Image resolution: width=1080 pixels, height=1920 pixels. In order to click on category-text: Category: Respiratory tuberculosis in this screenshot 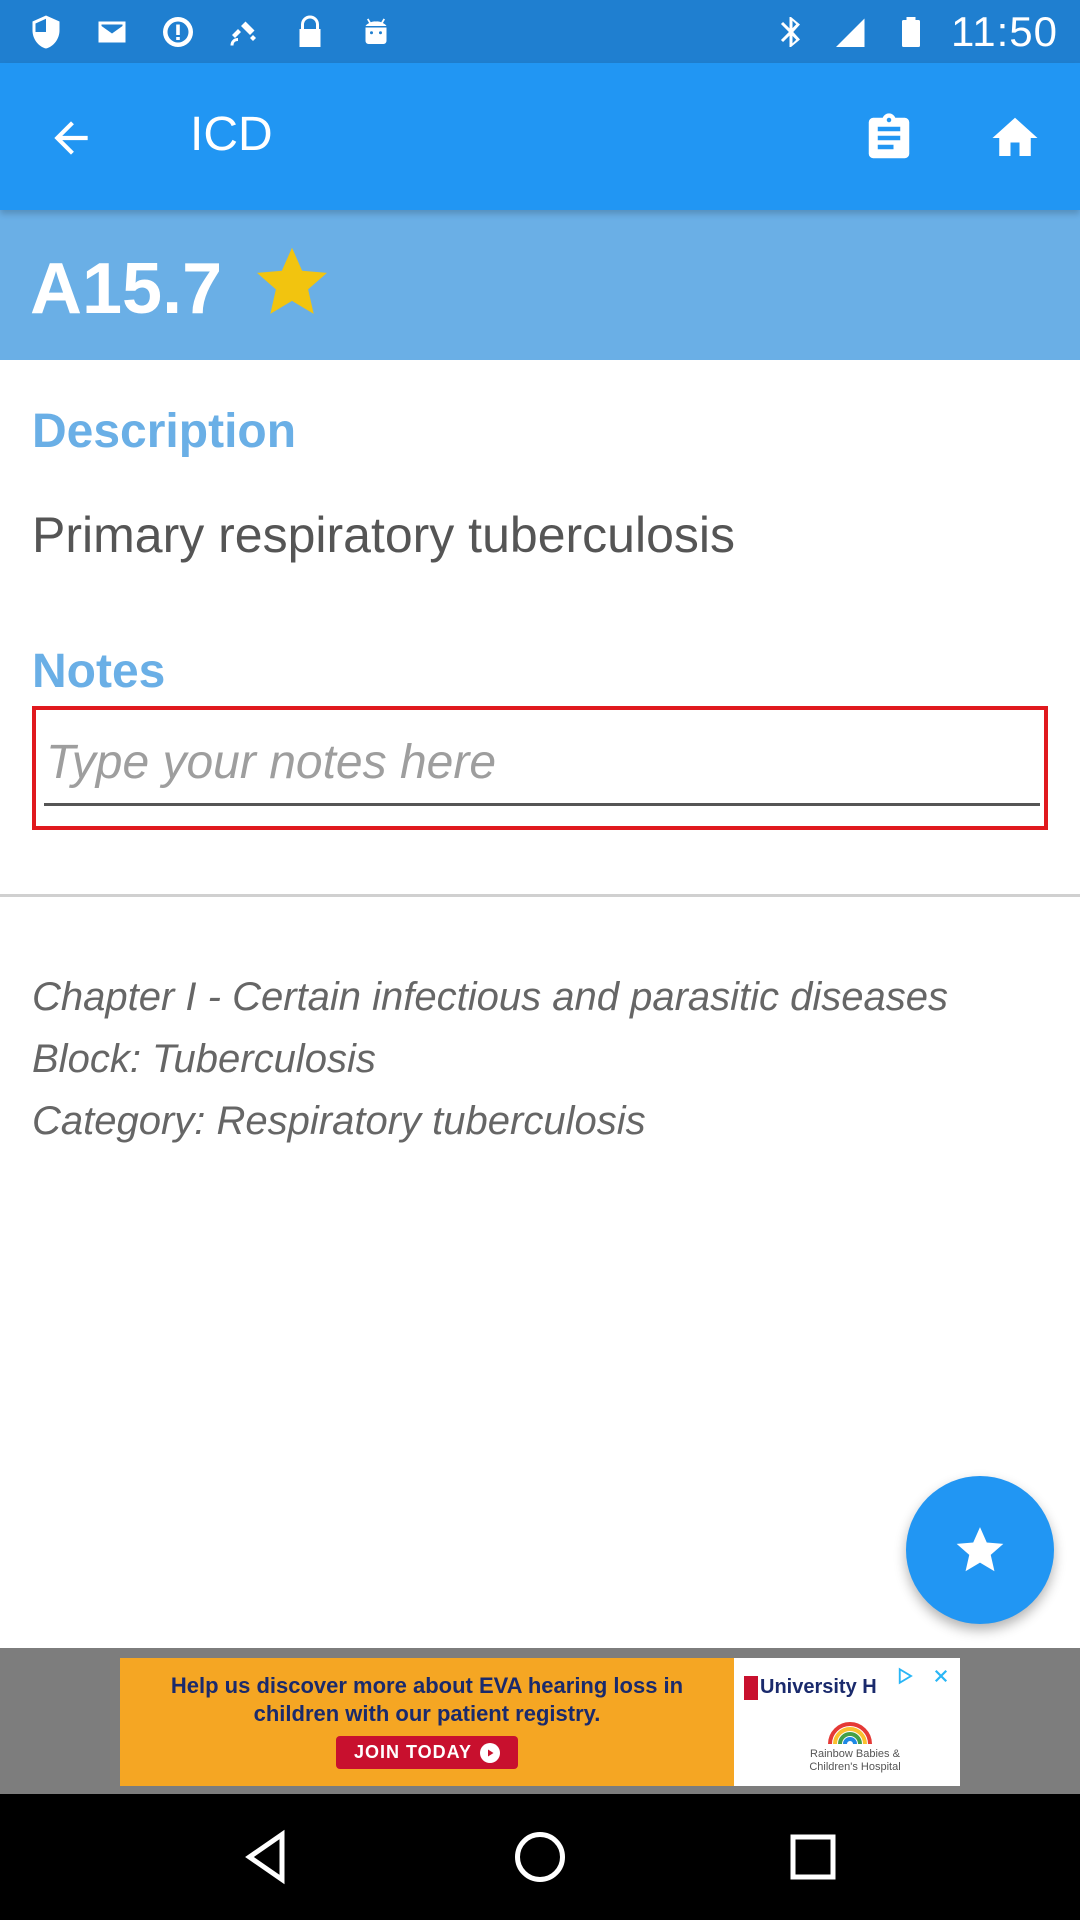, I will do `click(339, 1121)`.